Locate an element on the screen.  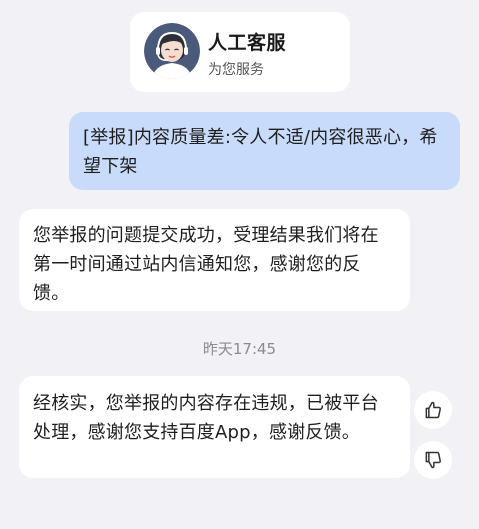
thumbs-down-icon is located at coordinates (433, 460).